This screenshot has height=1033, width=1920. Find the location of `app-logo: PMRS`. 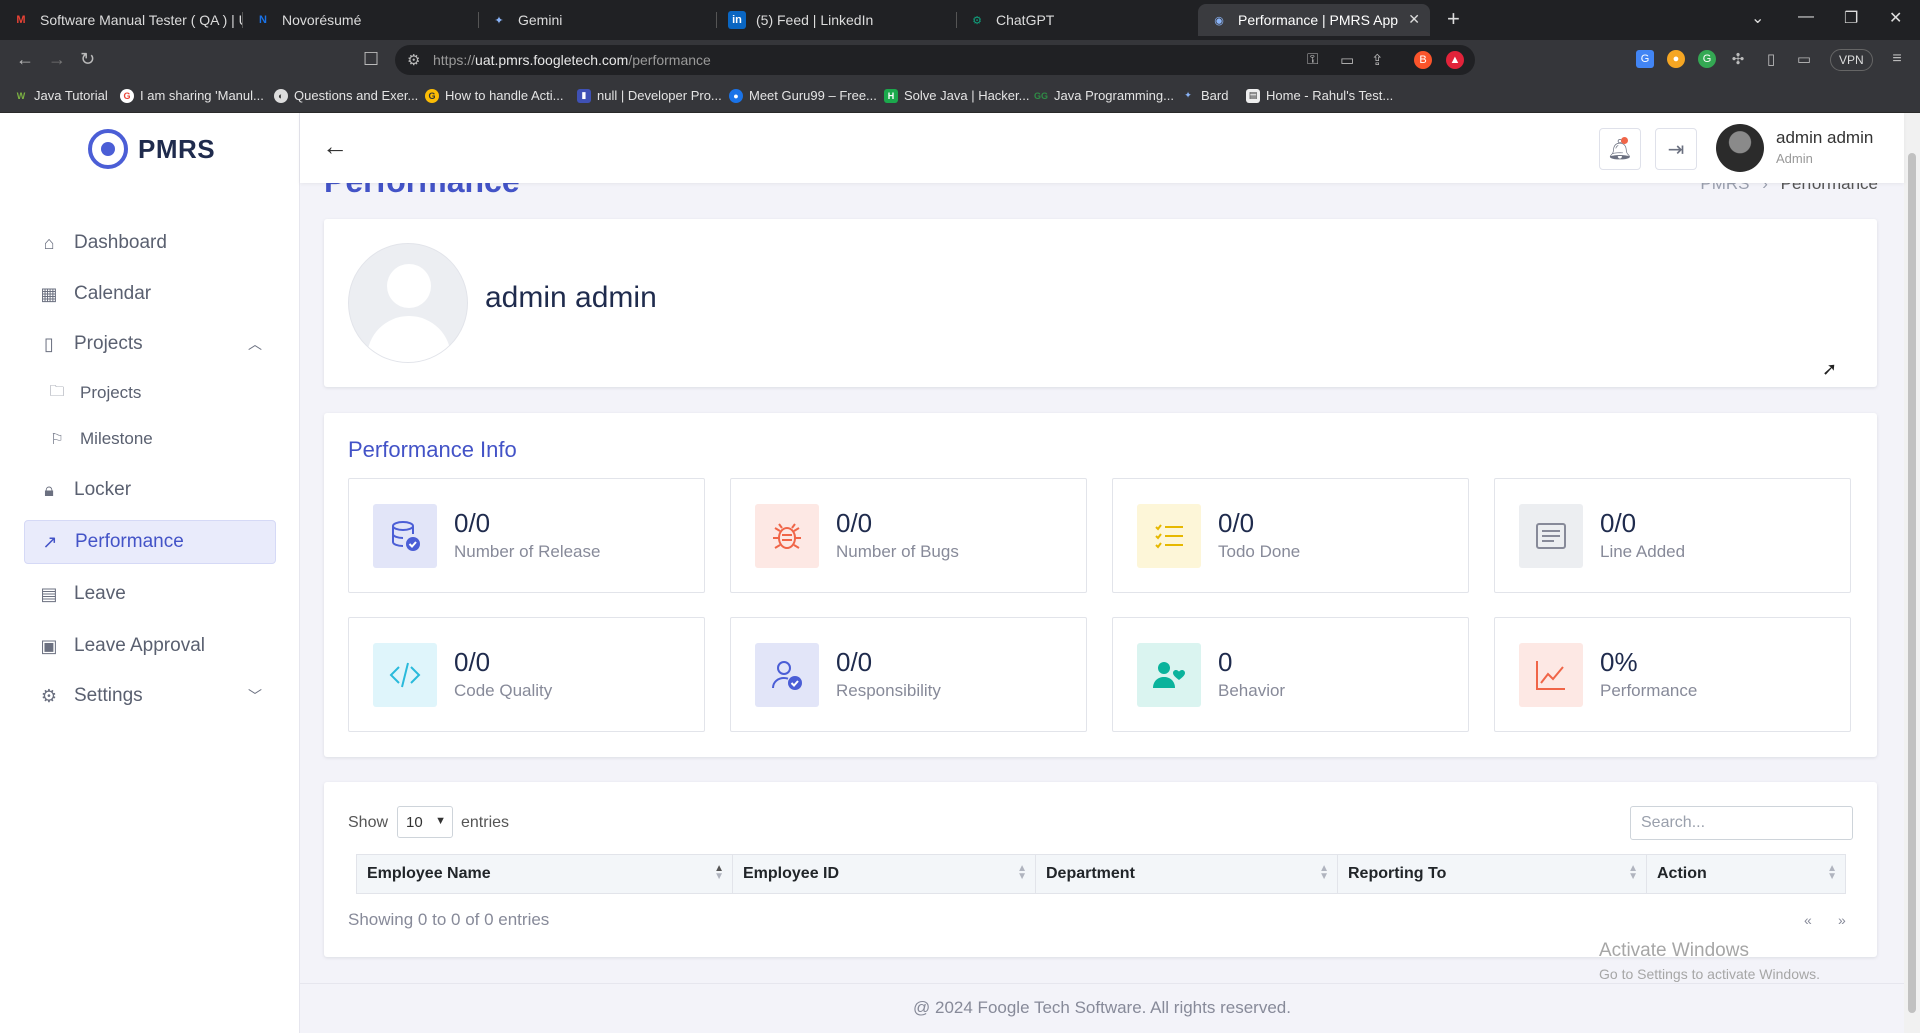

app-logo: PMRS is located at coordinates (151, 149).